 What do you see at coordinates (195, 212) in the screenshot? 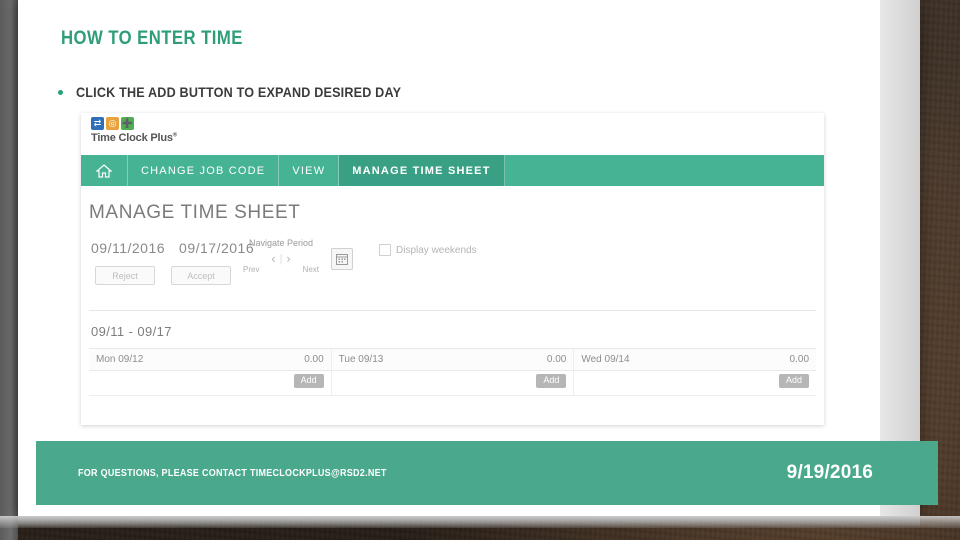
I see `app-page-heading: MANAGE TIME SHEET` at bounding box center [195, 212].